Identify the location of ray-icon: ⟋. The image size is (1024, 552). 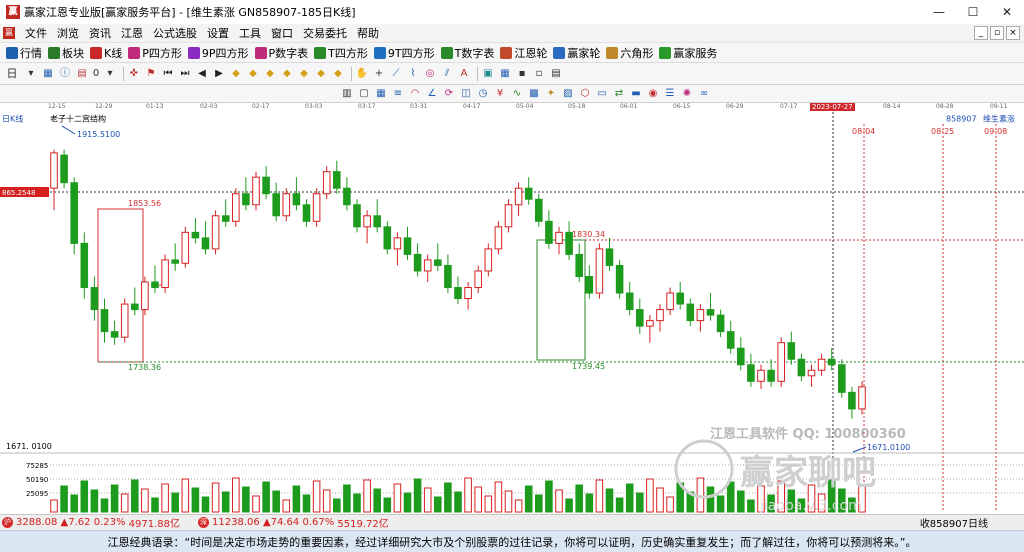
(396, 74).